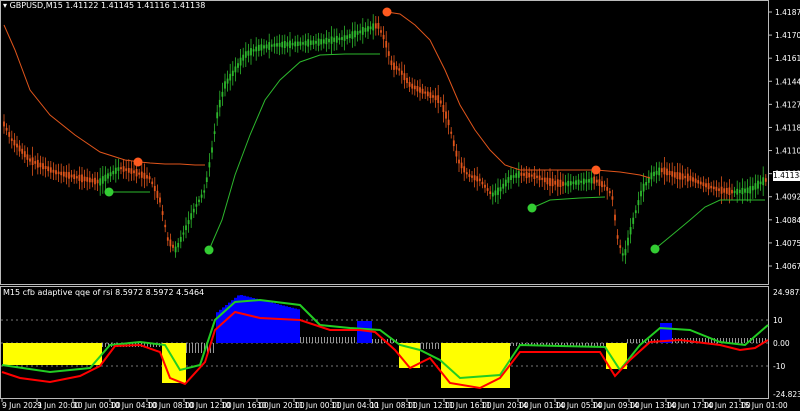  Describe the element at coordinates (787, 243) in the screenshot. I see `price-tick-label: 1.40755` at that location.